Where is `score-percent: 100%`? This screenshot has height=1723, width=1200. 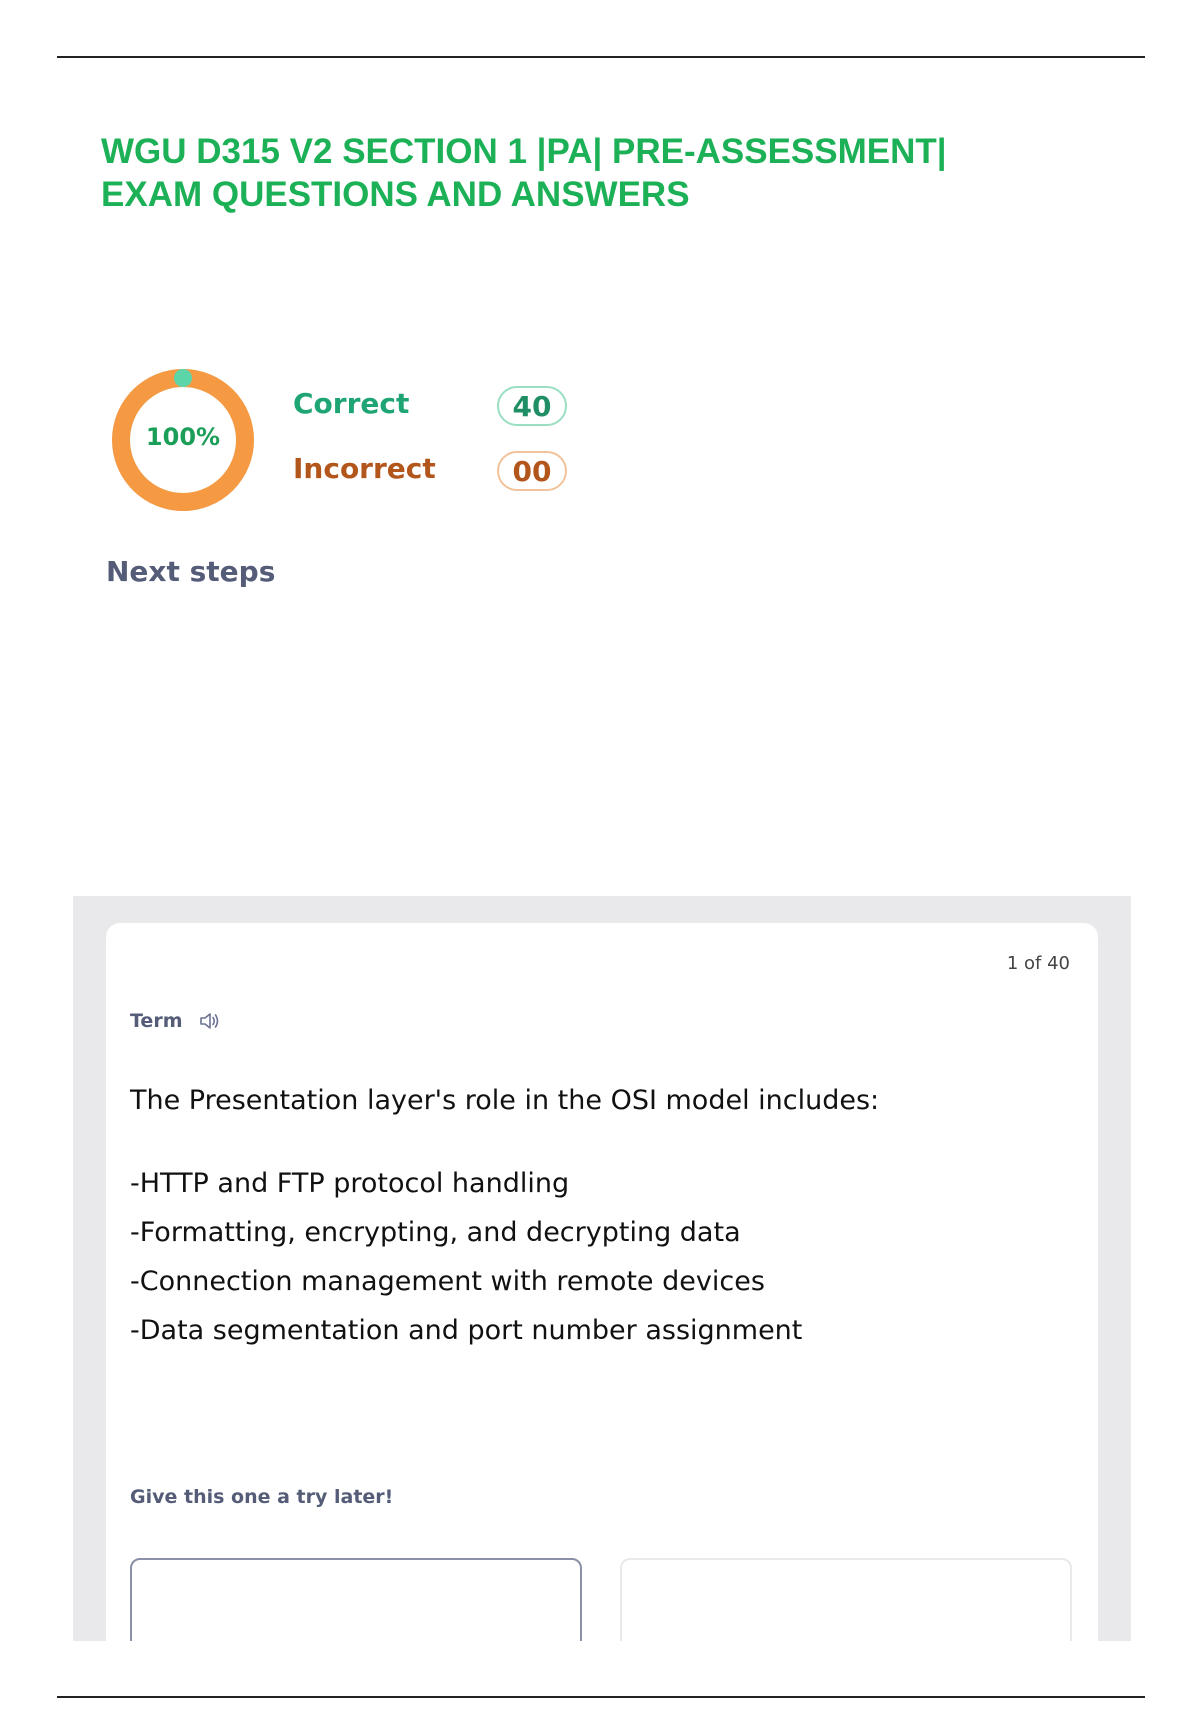
score-percent: 100% is located at coordinates (183, 437).